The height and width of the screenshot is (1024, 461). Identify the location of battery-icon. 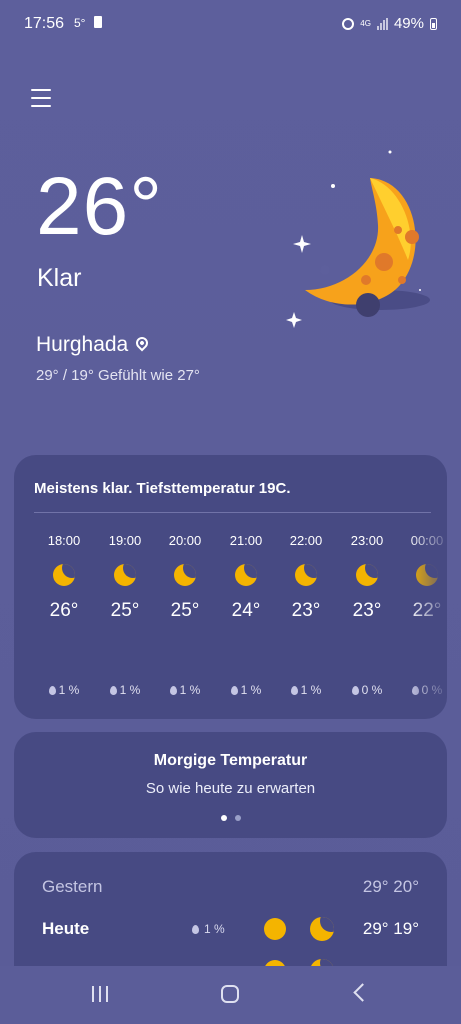
(433, 23).